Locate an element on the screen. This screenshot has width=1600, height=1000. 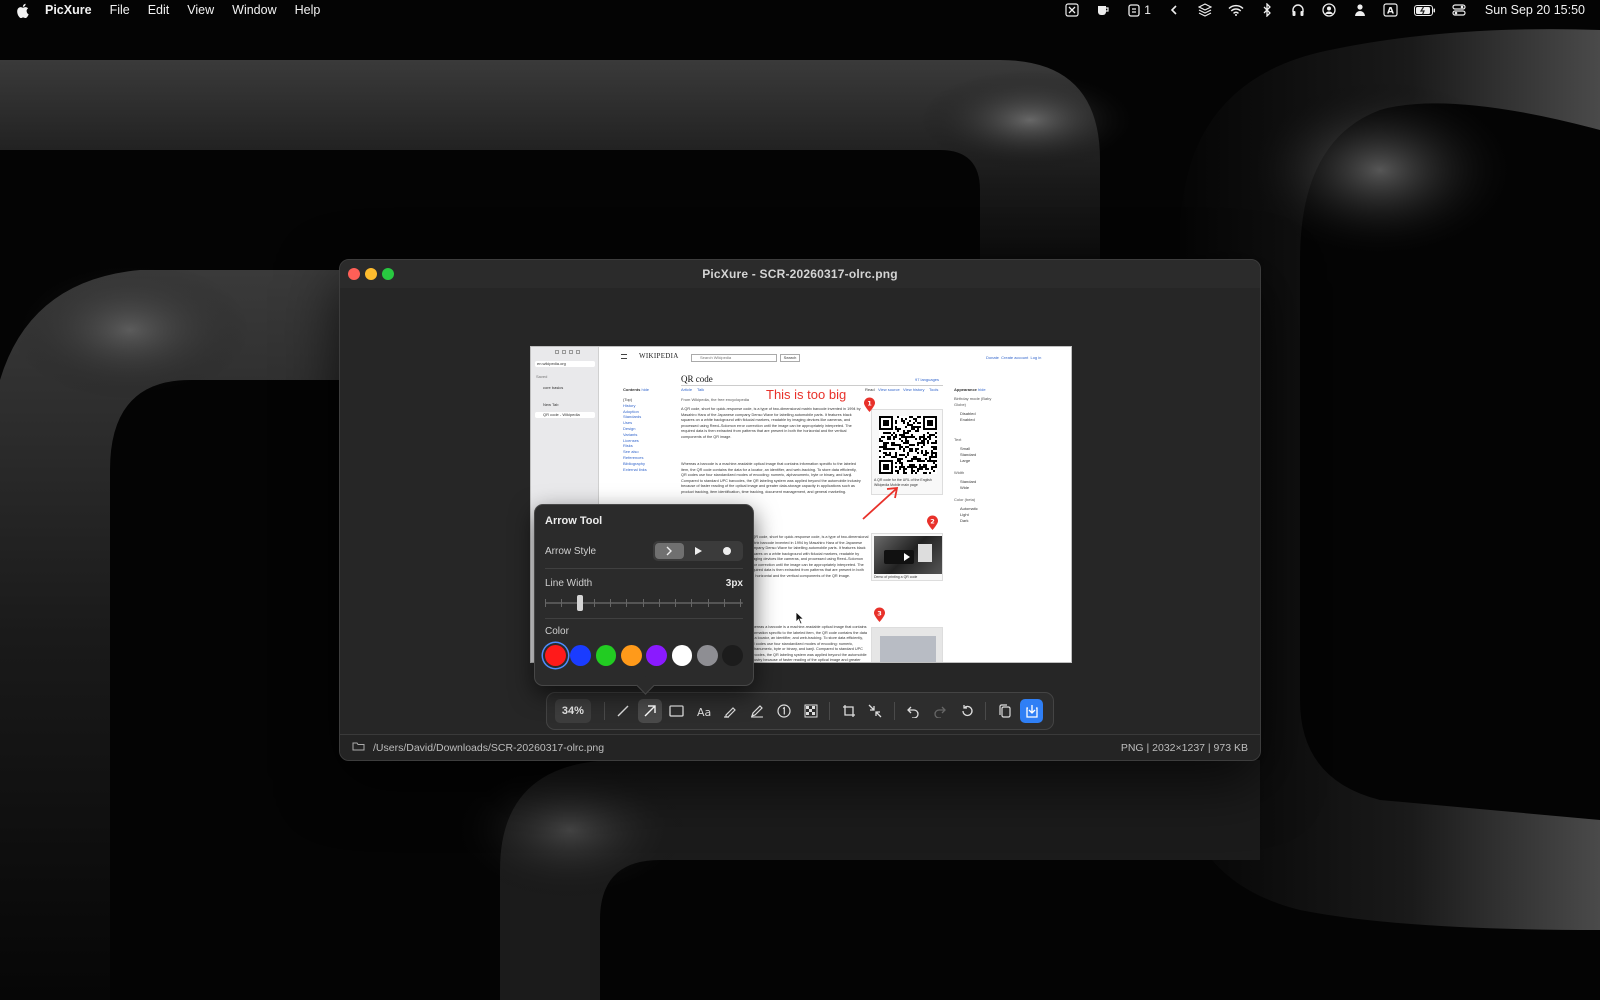
save-button is located at coordinates (1031, 711).